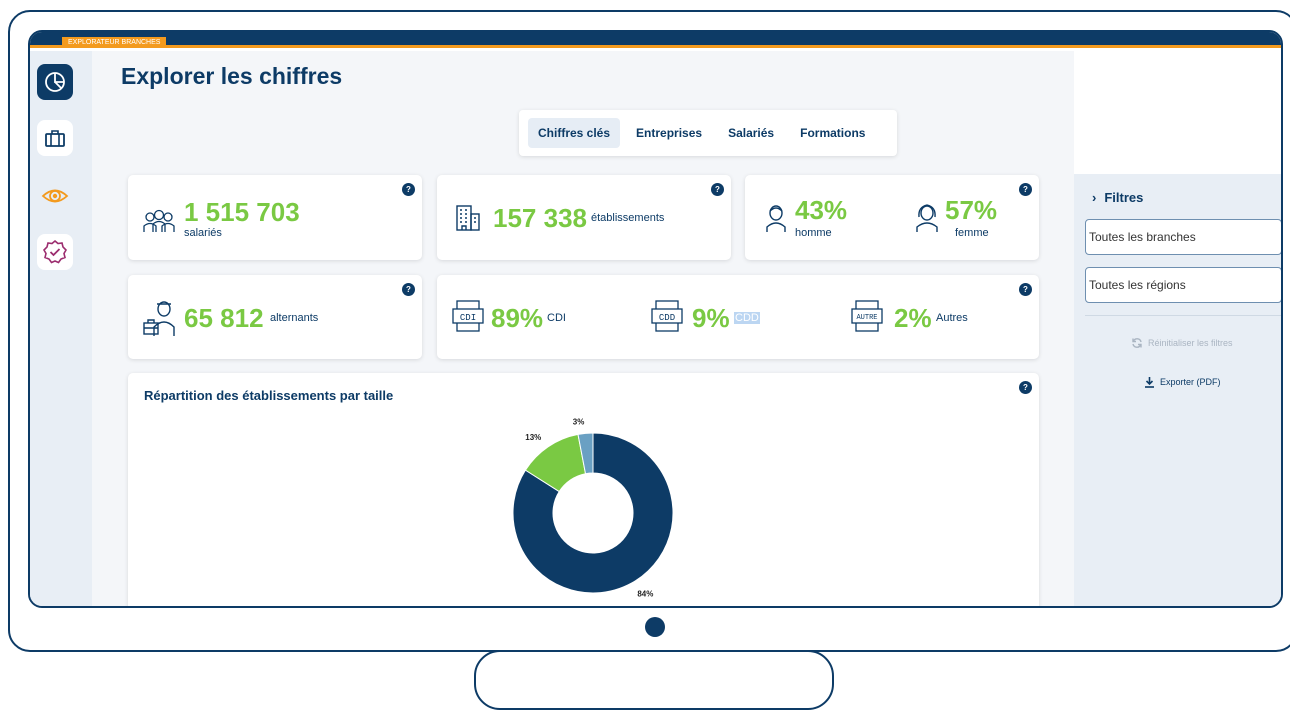  What do you see at coordinates (1190, 343) in the screenshot?
I see `reset-filters-label: Réinitialiser les filtres` at bounding box center [1190, 343].